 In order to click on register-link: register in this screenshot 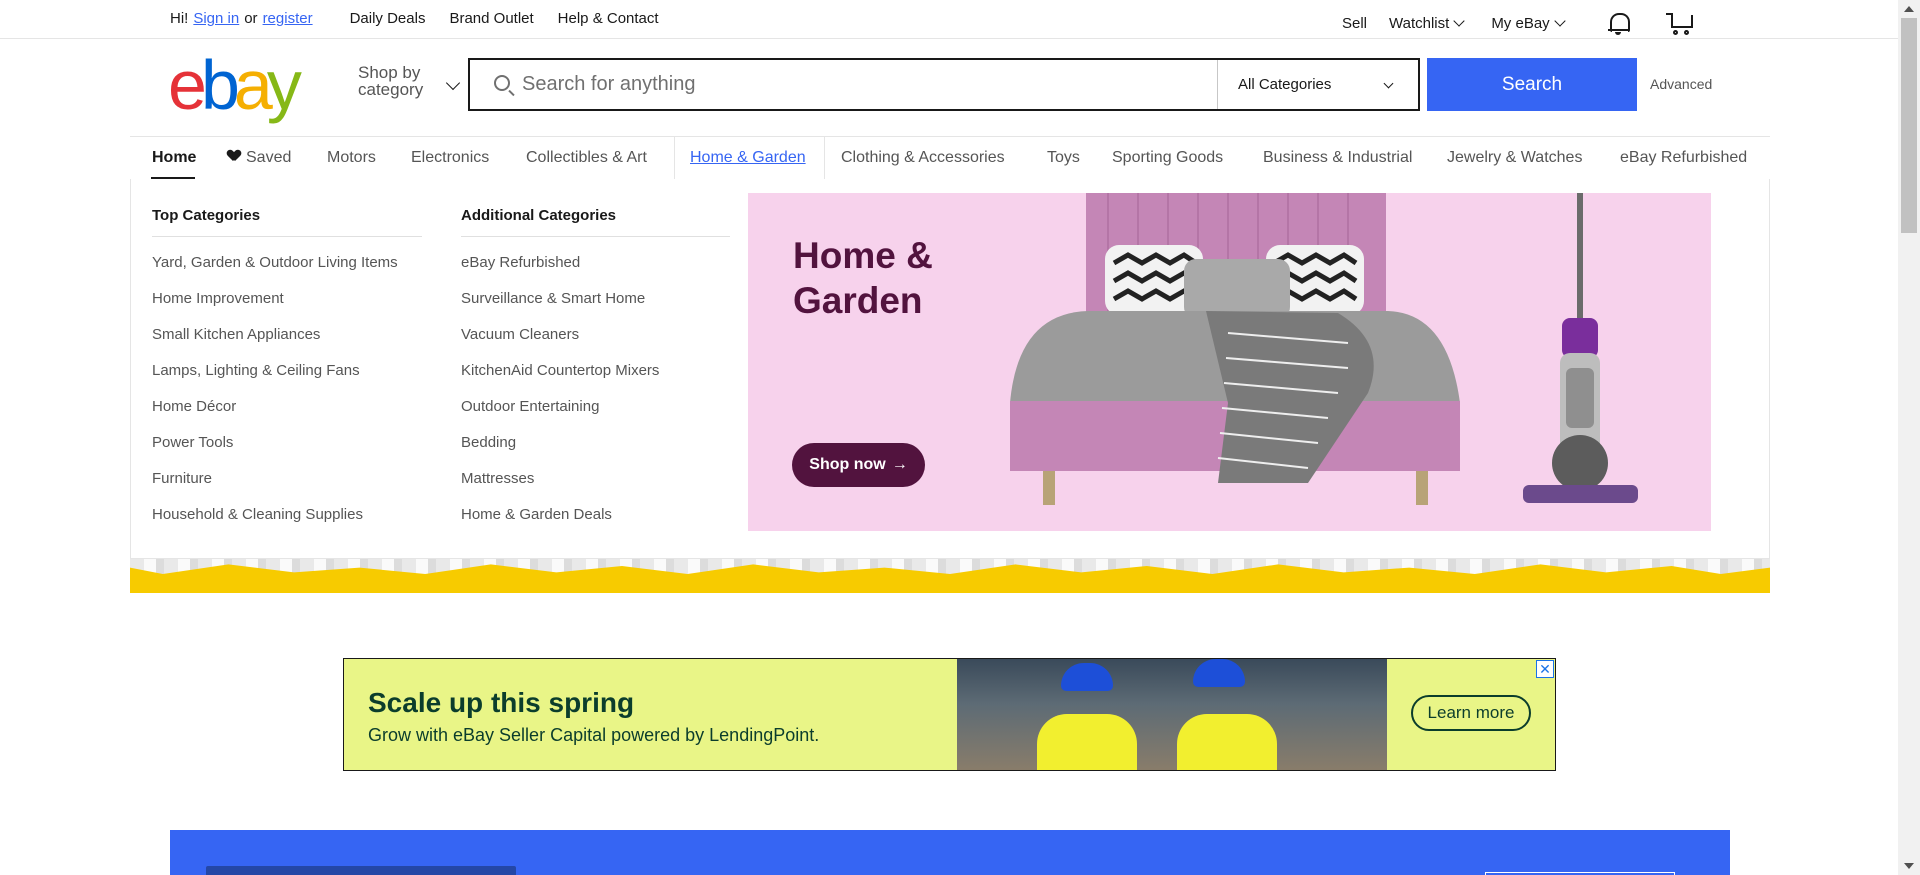, I will do `click(288, 18)`.